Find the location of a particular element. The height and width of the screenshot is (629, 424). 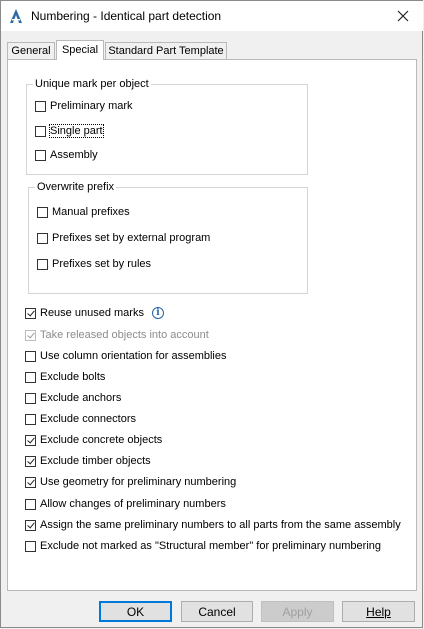

checkbox-label: Exclude connectors is located at coordinates (88, 419).